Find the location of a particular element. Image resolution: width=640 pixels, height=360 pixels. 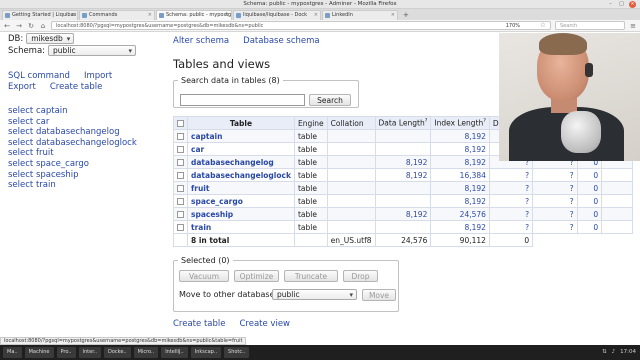

taskbar-item: Docke.. is located at coordinates (117, 352).